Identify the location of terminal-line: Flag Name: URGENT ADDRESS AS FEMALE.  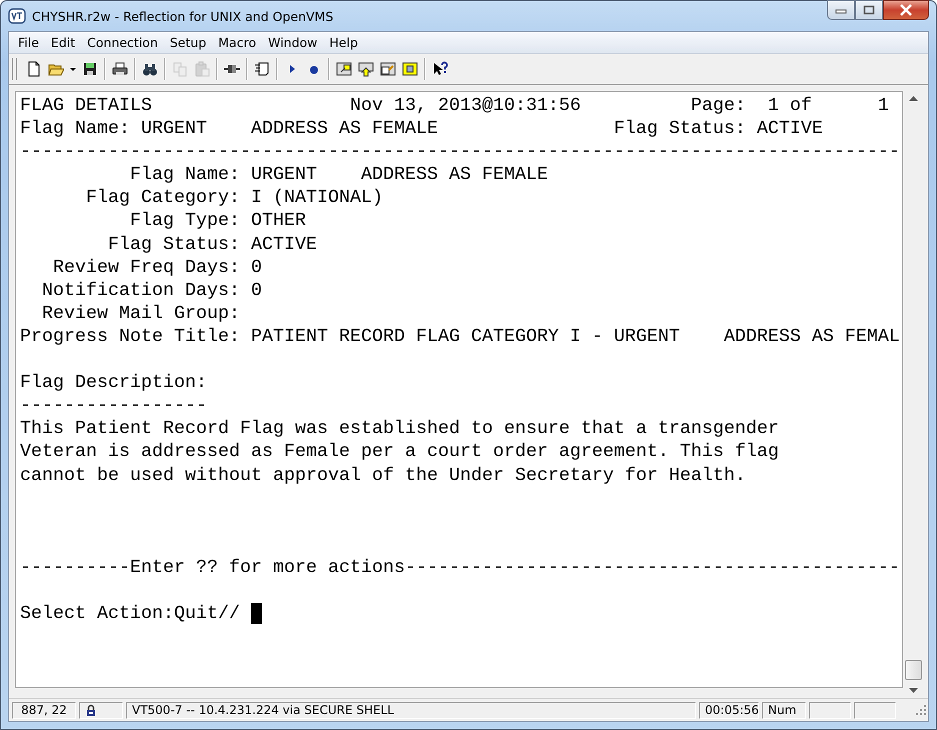
(338, 174).